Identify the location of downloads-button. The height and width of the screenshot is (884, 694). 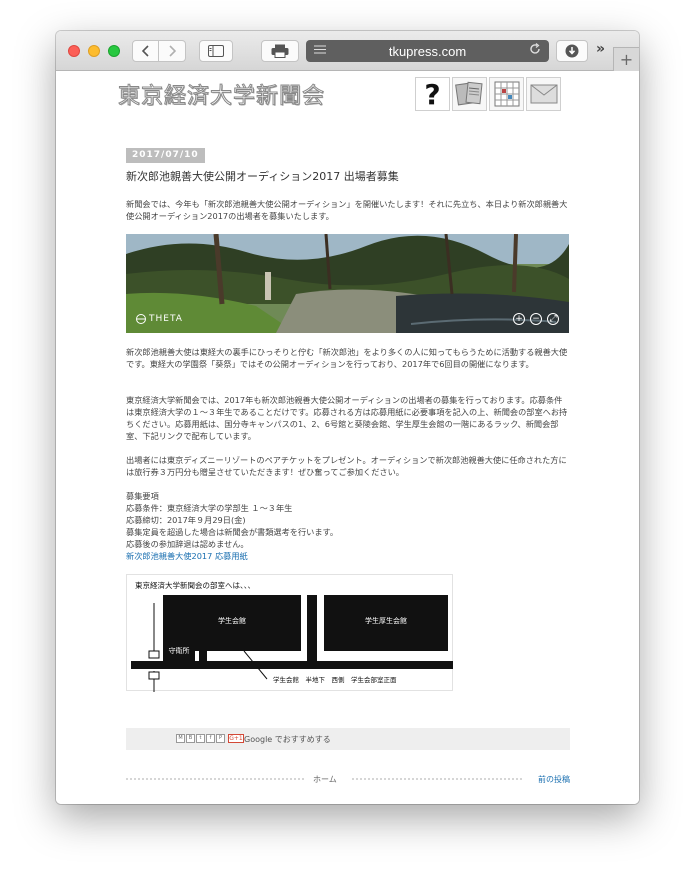
(572, 51).